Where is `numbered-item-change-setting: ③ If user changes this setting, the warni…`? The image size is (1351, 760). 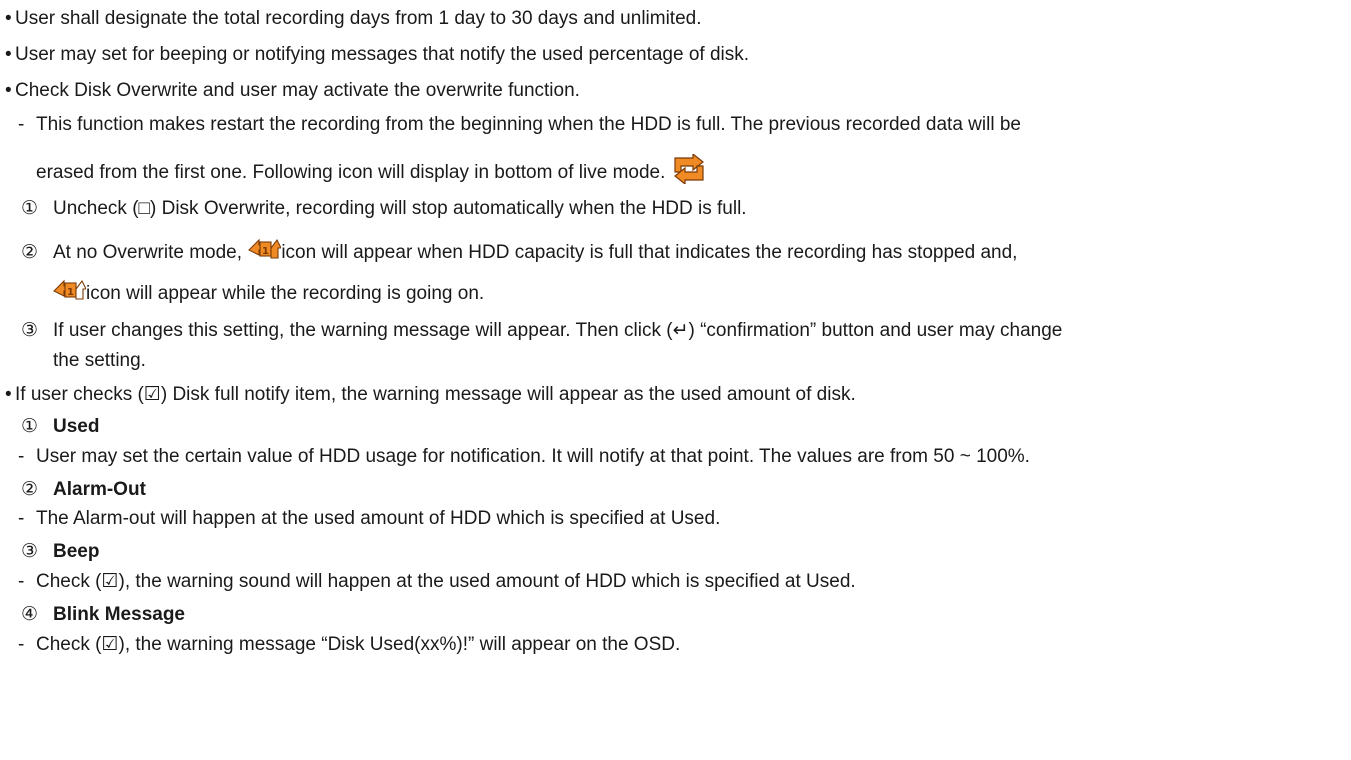 numbered-item-change-setting: ③ If user changes this setting, the warni… is located at coordinates (541, 330).